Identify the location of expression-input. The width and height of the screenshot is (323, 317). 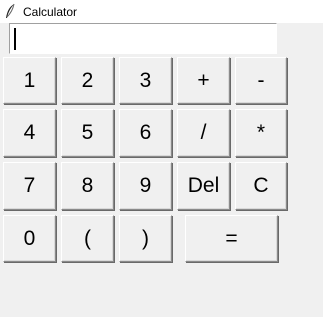
(143, 38).